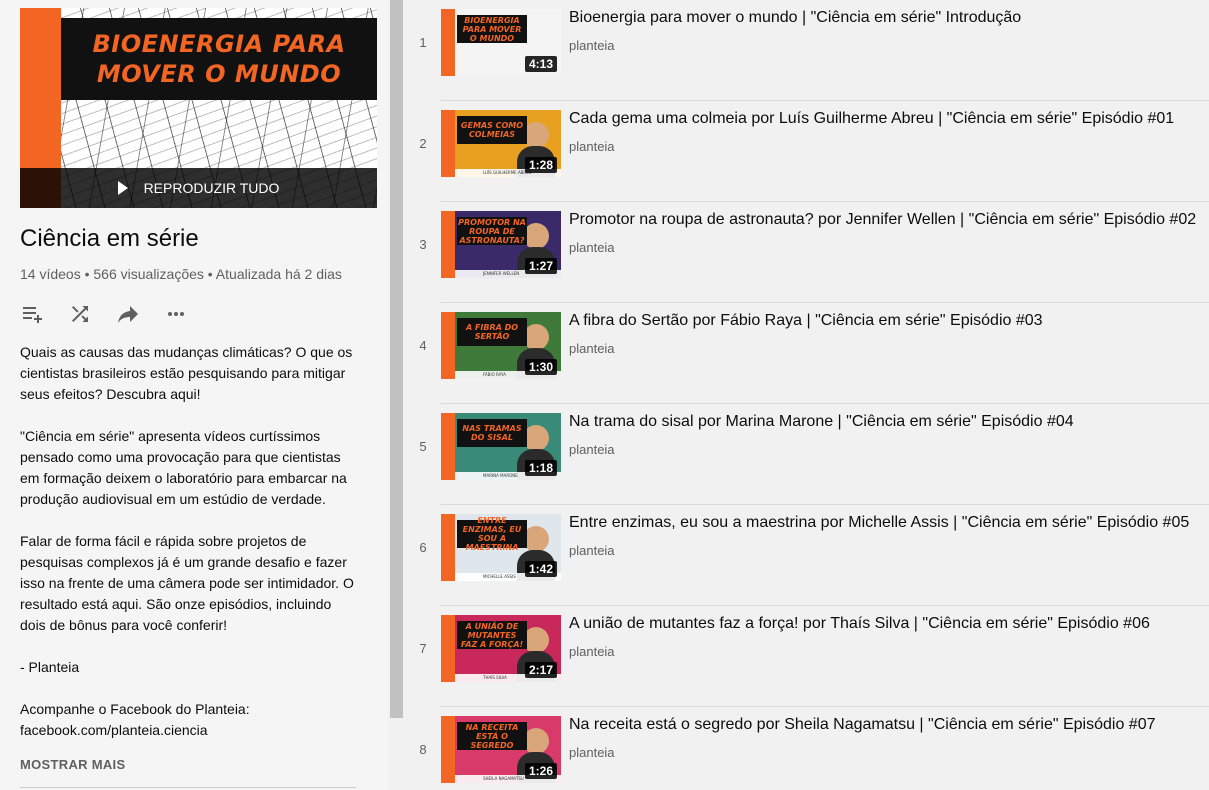 This screenshot has width=1209, height=790. Describe the element at coordinates (176, 314) in the screenshot. I see `more-icon` at that location.